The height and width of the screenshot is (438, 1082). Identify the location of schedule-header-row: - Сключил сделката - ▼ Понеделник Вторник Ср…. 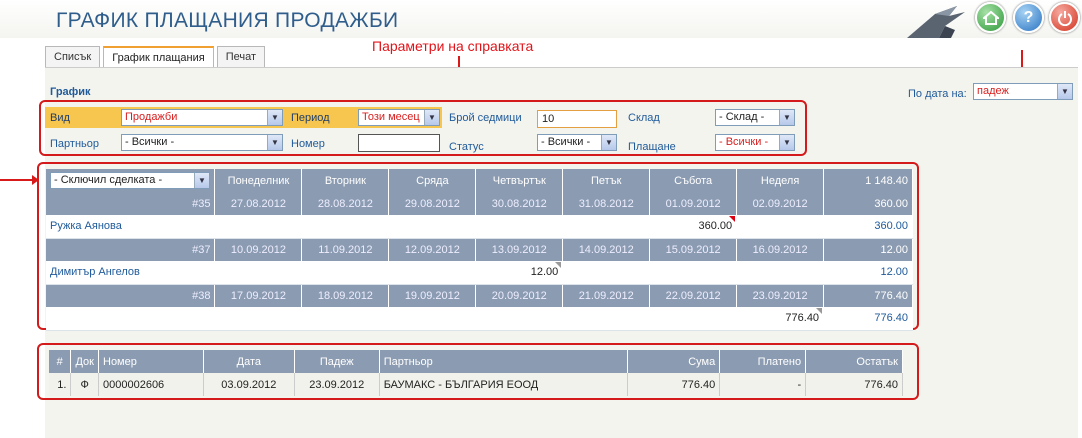
(479, 180).